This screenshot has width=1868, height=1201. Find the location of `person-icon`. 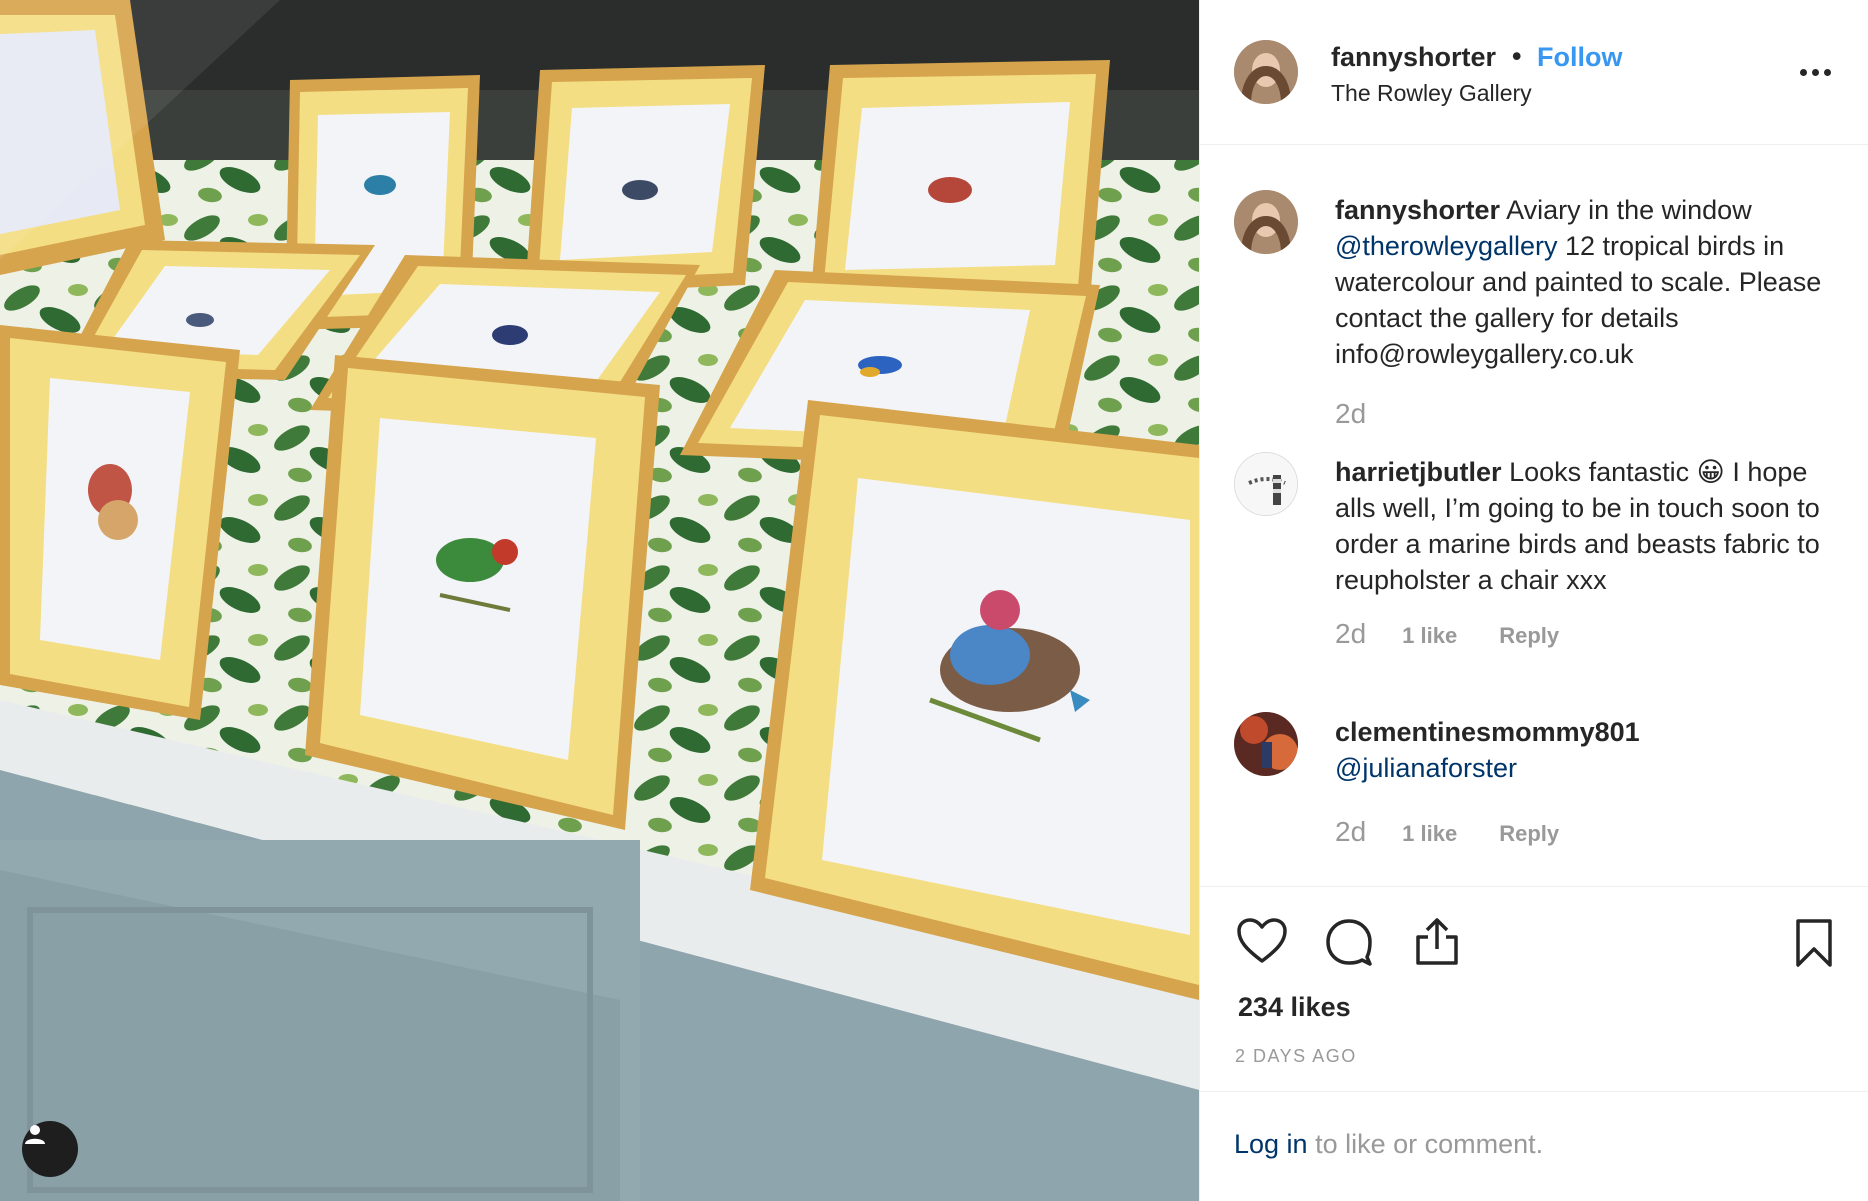

person-icon is located at coordinates (35, 1134).